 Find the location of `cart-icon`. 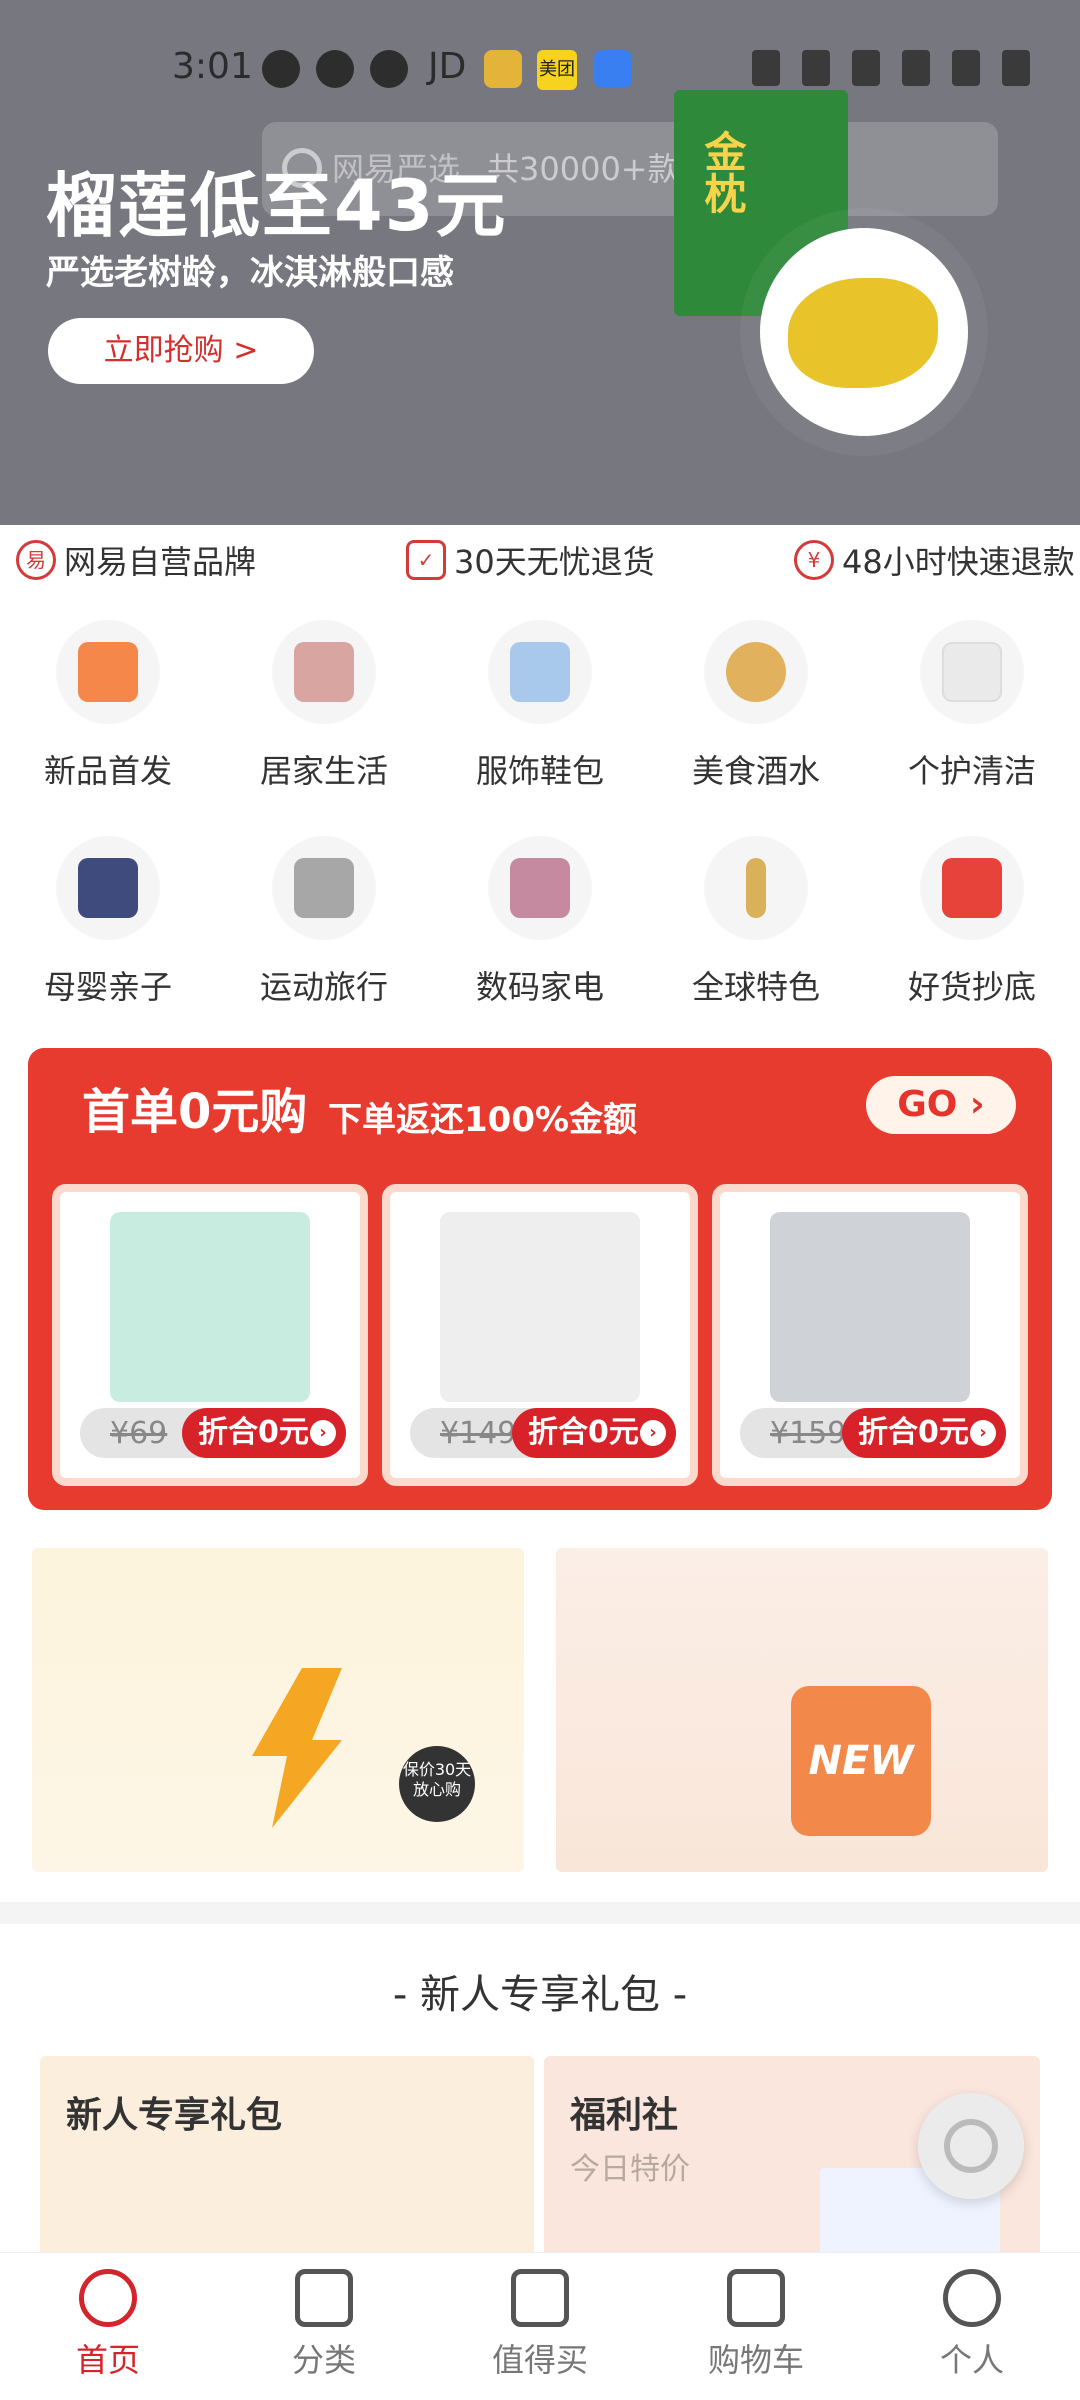

cart-icon is located at coordinates (756, 2298).